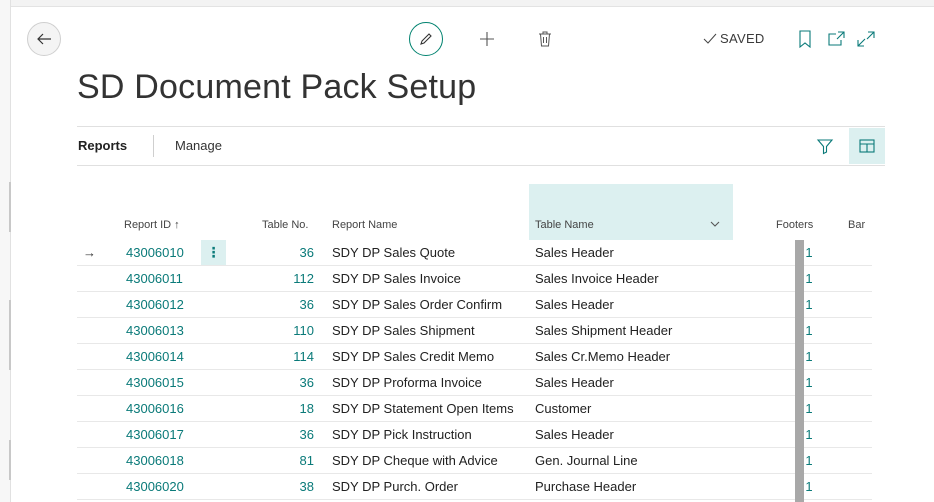  I want to click on report-id-cell: 43006020, so click(155, 486).